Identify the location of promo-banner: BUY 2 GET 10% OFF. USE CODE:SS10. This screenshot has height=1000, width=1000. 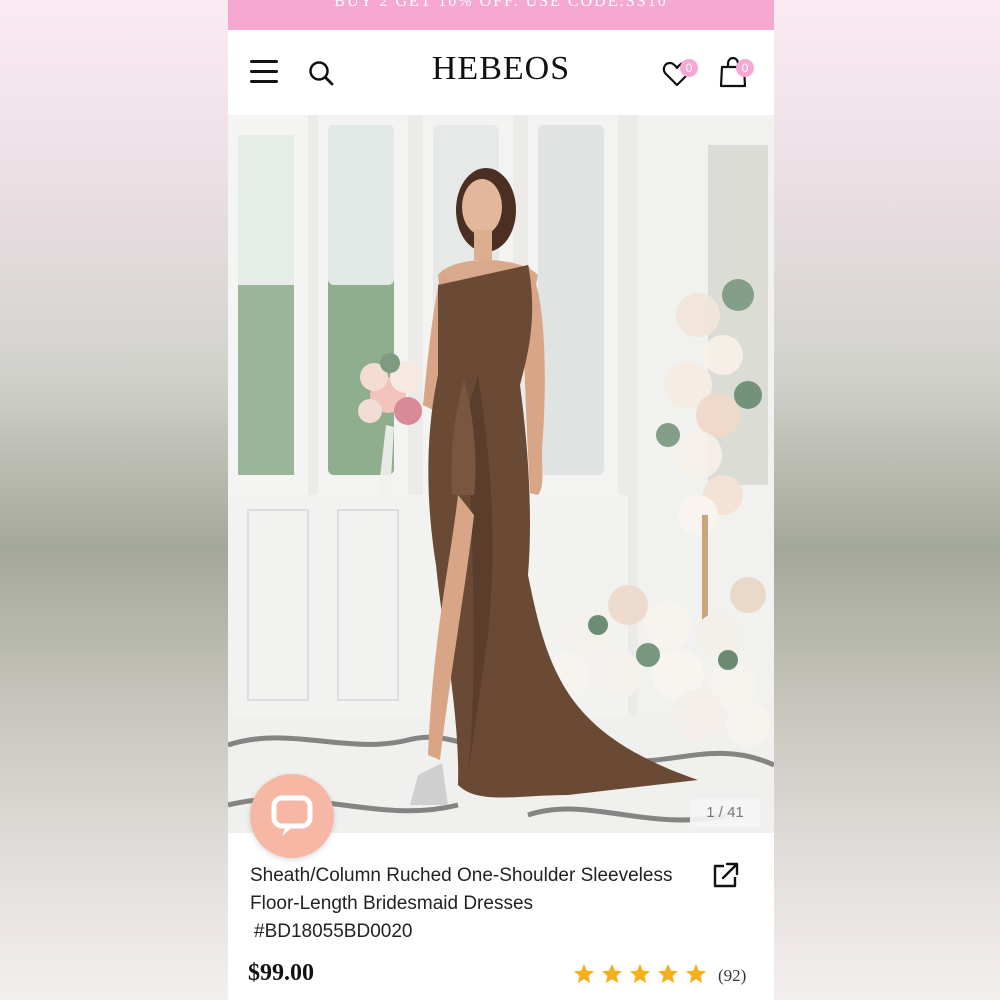
(501, 15).